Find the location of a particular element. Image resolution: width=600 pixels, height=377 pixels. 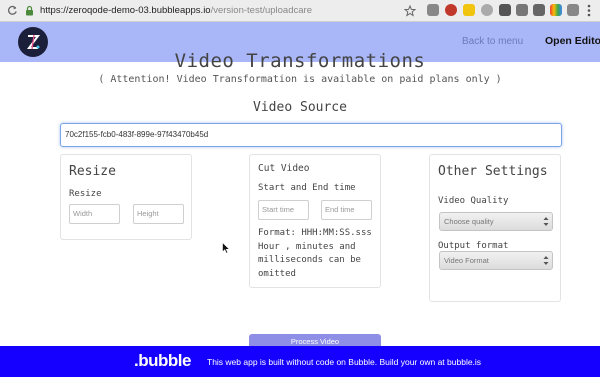

video-quality-value: Choose quality is located at coordinates (469, 221).